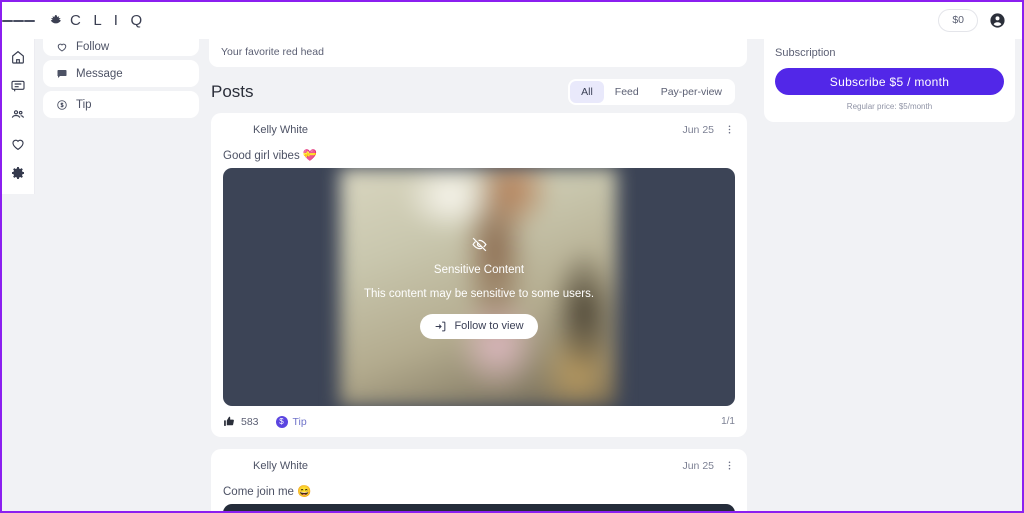  I want to click on message-button: Message, so click(121, 73).